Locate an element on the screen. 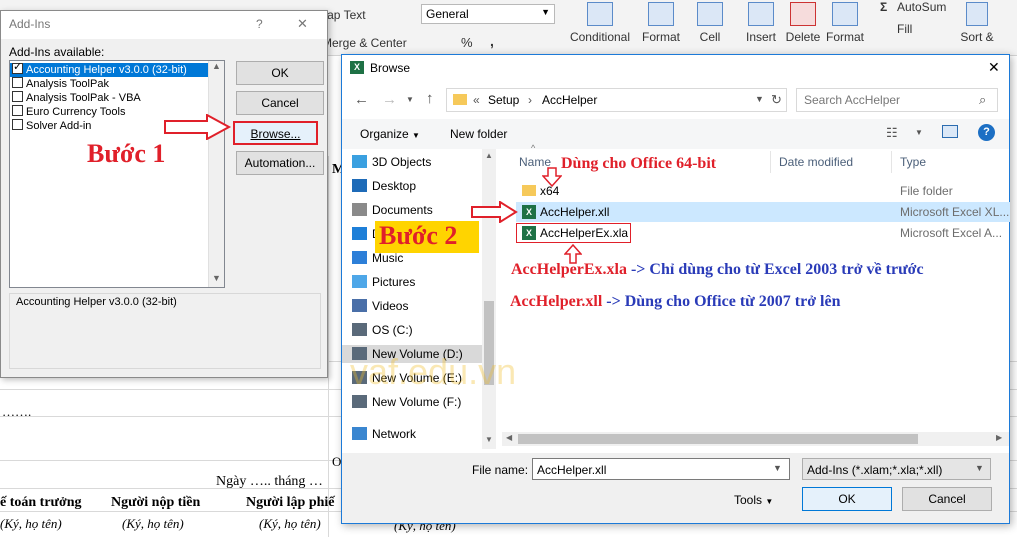 Image resolution: width=1017 pixels, height=537 pixels. browse-cancel-button: Cancel is located at coordinates (947, 499).